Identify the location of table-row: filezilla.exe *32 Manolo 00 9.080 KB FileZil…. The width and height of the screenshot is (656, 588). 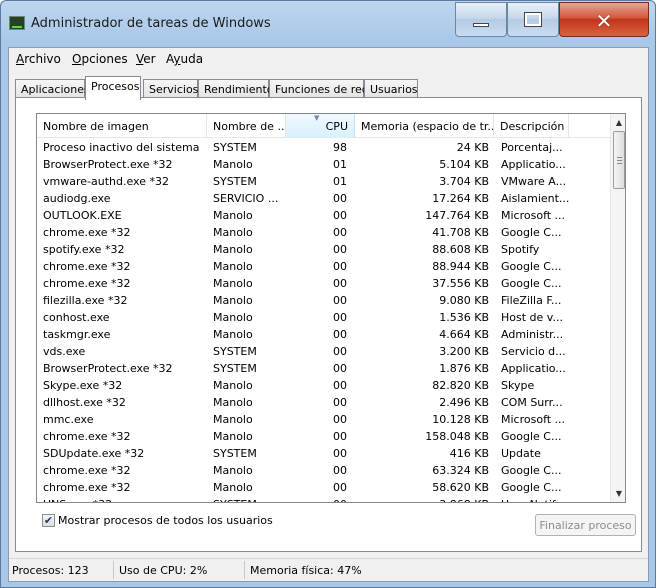
(323, 300).